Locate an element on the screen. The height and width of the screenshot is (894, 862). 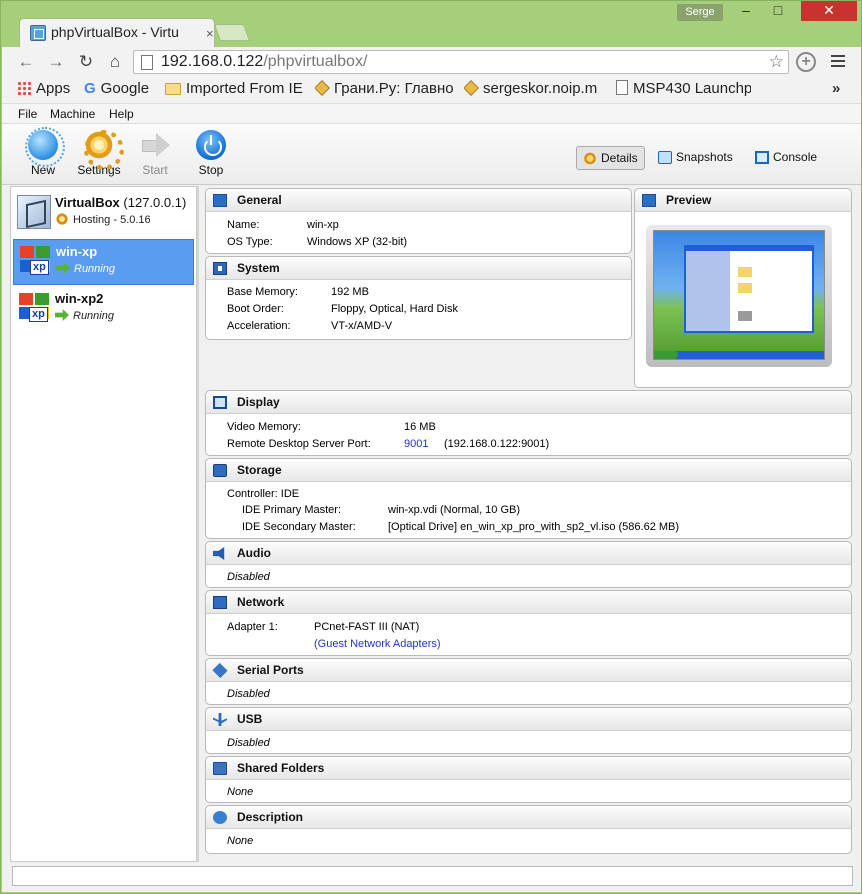
storage-title: Storage is located at coordinates (259, 470).